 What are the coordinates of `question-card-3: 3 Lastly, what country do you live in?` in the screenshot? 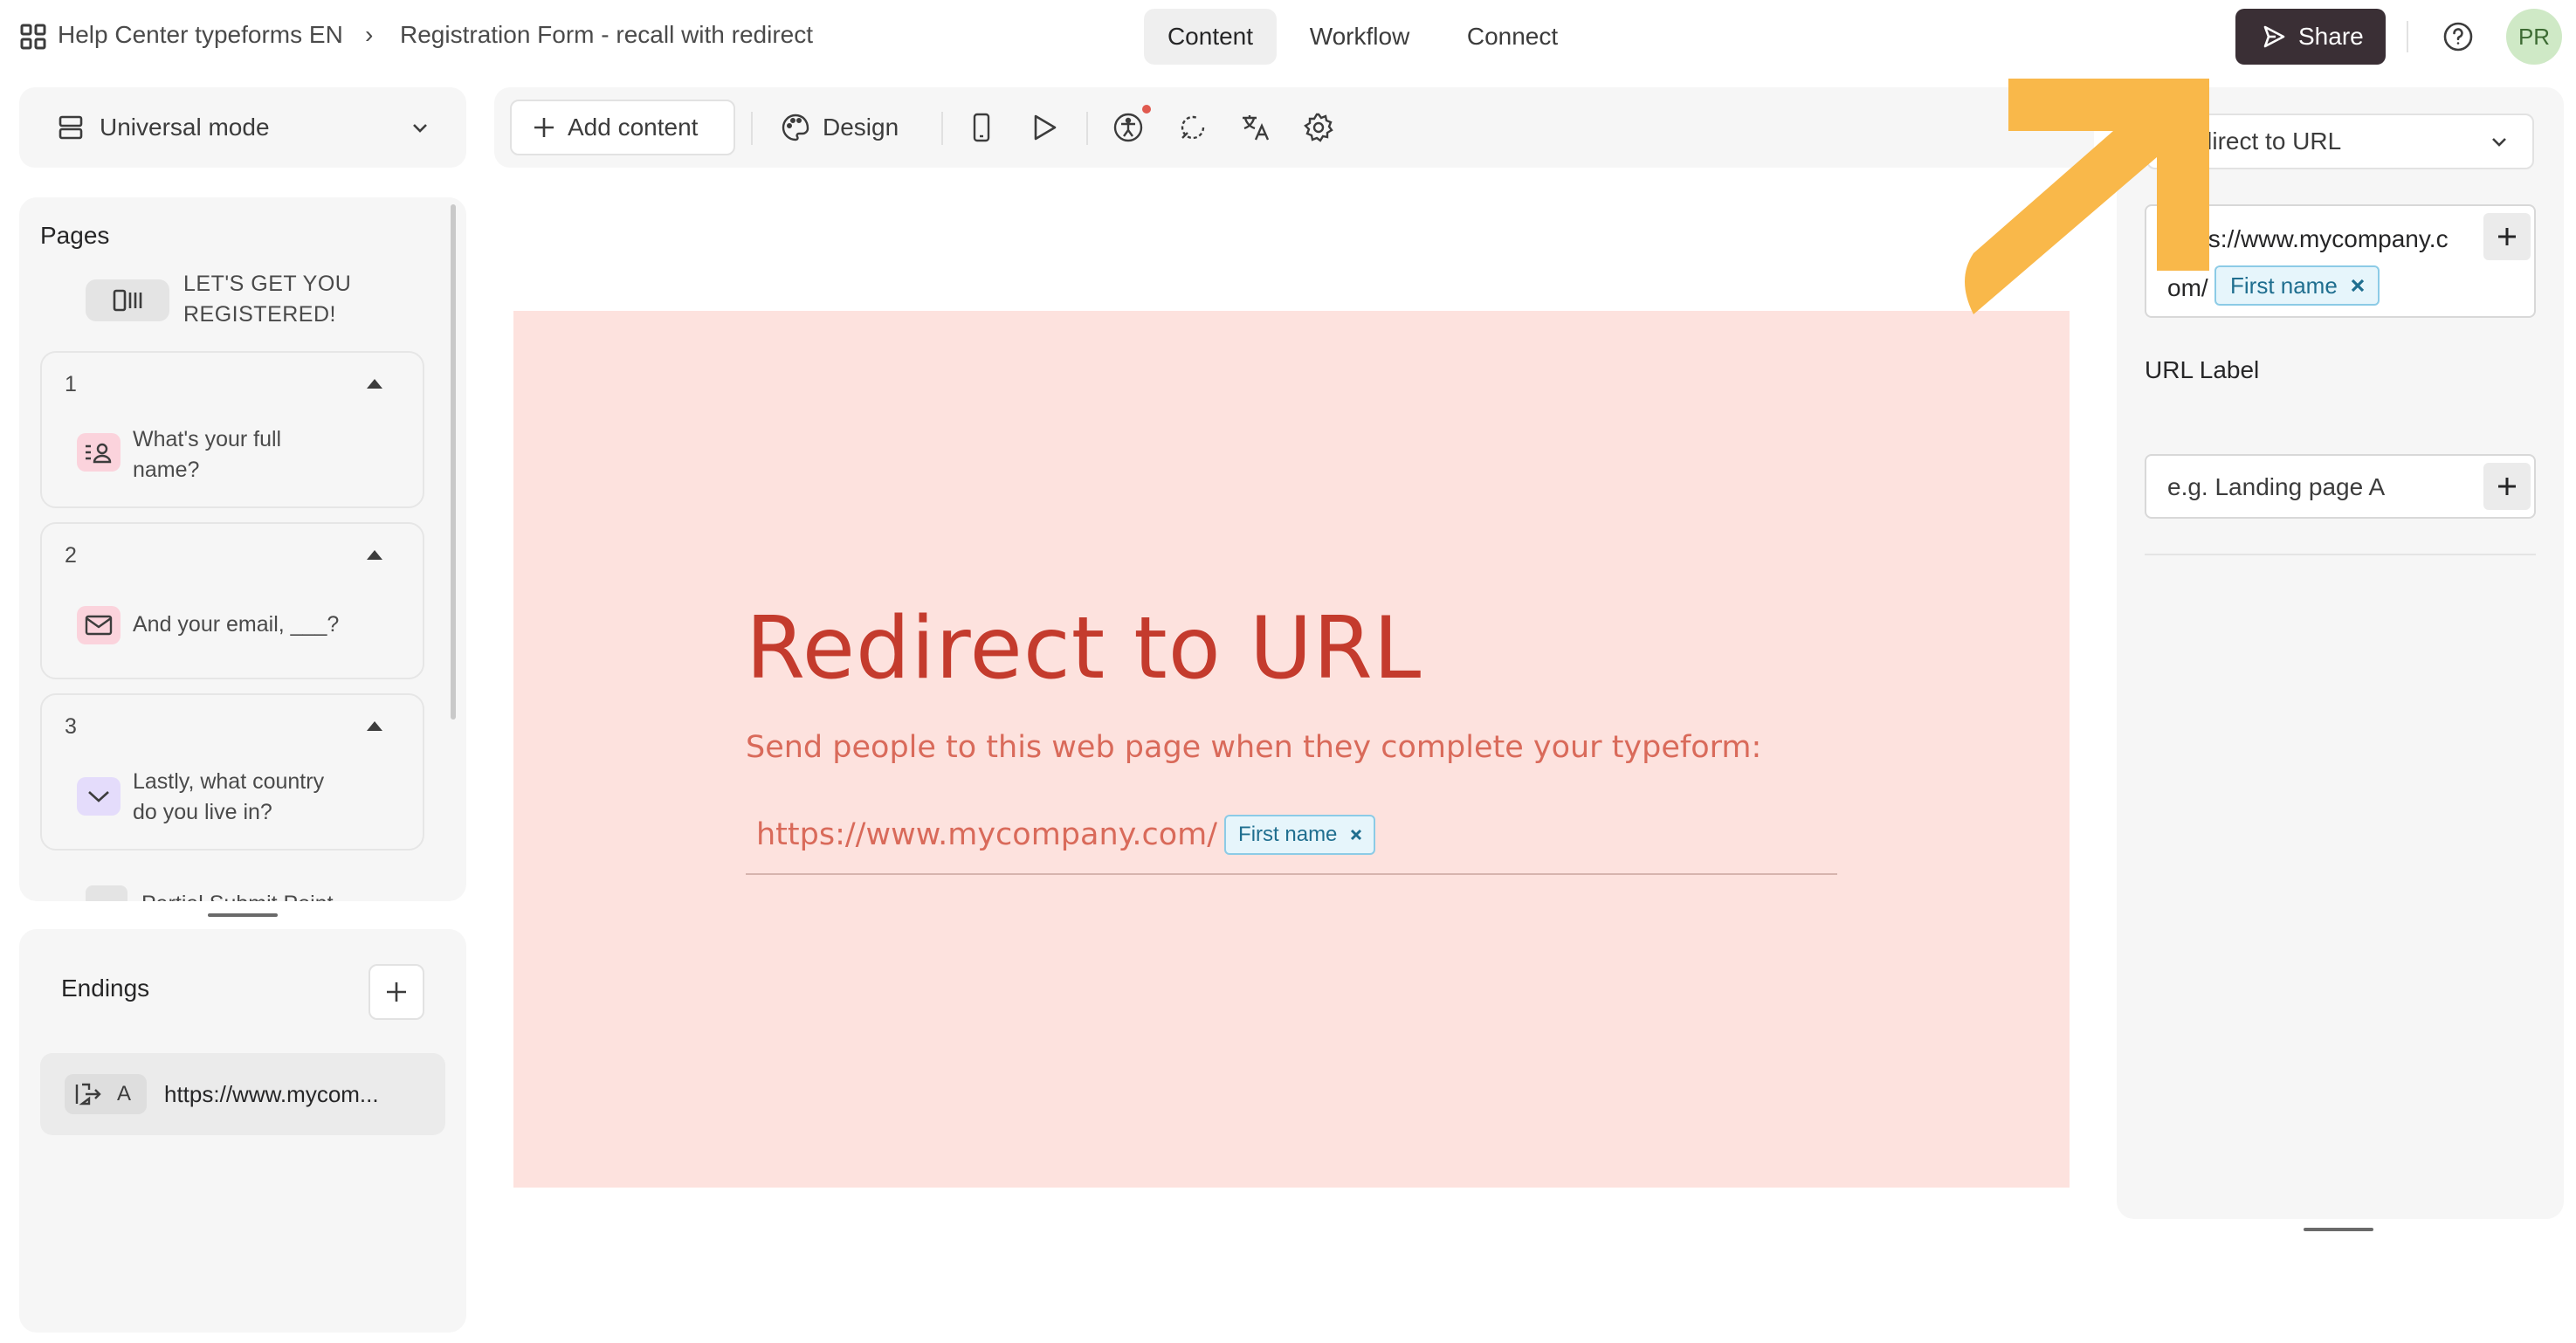 It's located at (232, 772).